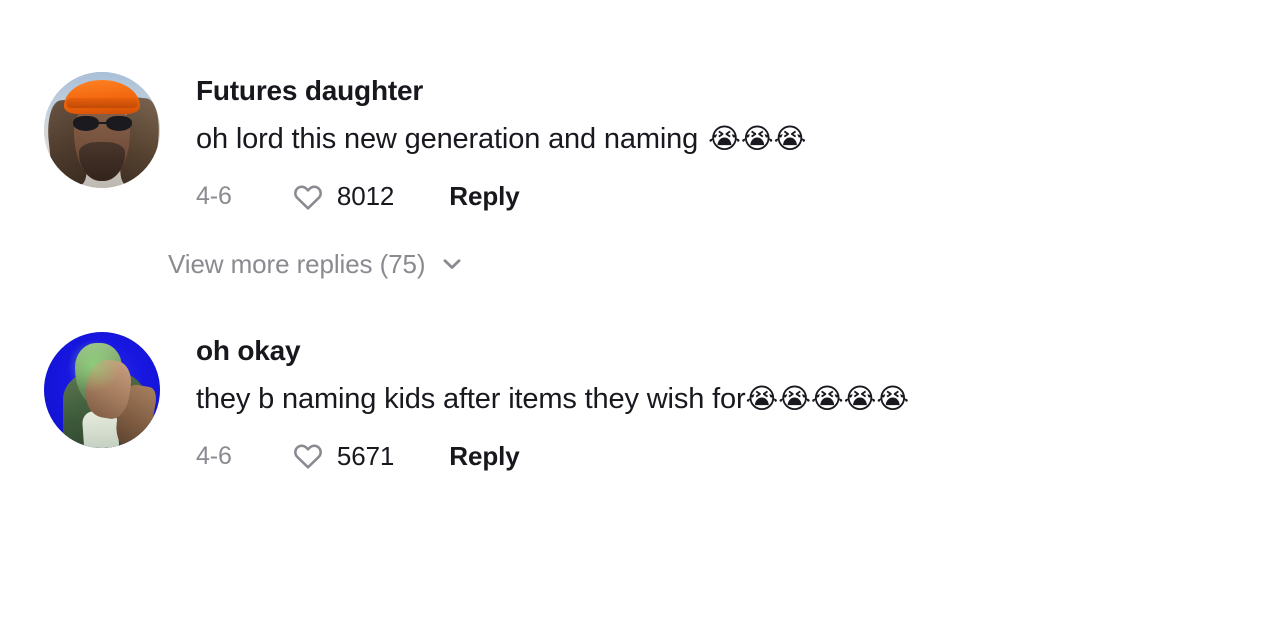 The image size is (1280, 620). What do you see at coordinates (447, 139) in the screenshot?
I see `comment-text-content: oh lord this new generation and naming` at bounding box center [447, 139].